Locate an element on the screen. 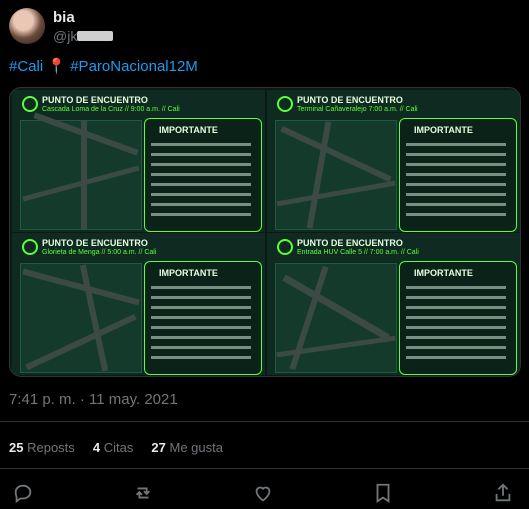 Image resolution: width=529 pixels, height=509 pixels. reposts-label: Reposts is located at coordinates (51, 447).